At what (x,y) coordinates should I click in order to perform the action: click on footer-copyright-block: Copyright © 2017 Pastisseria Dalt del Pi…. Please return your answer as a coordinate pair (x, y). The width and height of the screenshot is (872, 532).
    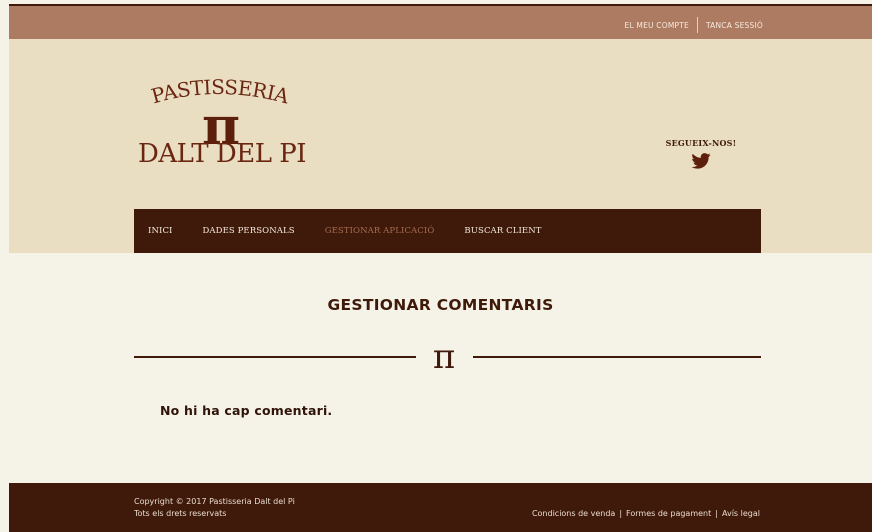
    Looking at the image, I should click on (214, 508).